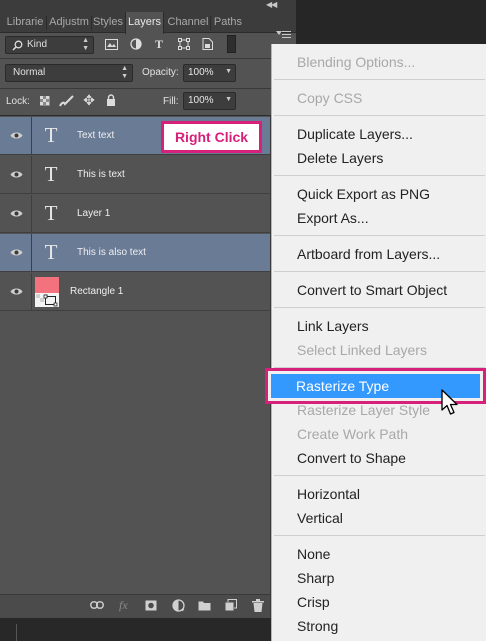 The height and width of the screenshot is (641, 486). Describe the element at coordinates (111, 100) in the screenshot. I see `lock-all-icon` at that location.